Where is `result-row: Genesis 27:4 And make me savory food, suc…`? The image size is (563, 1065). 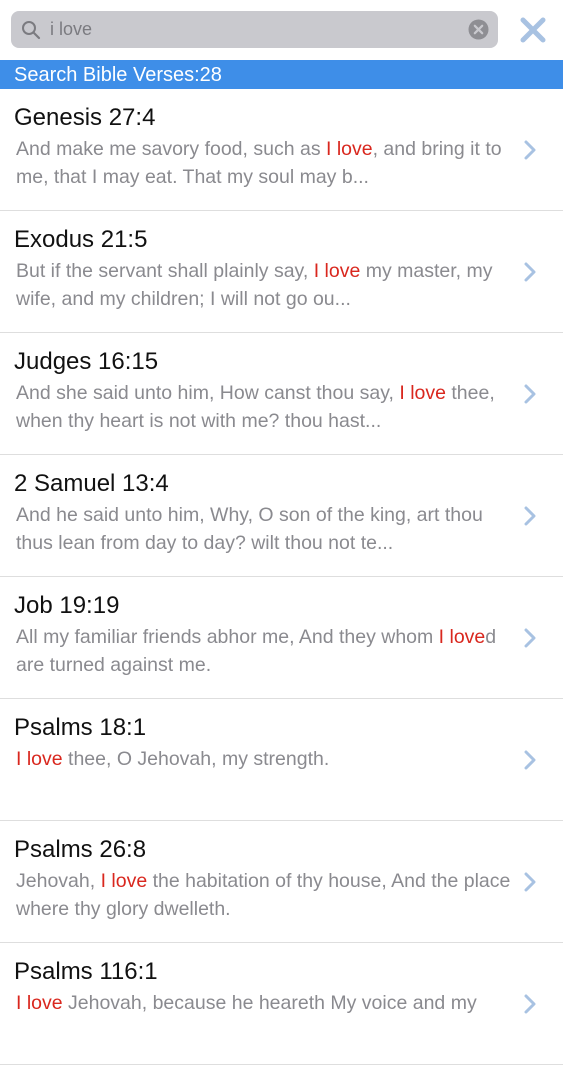 result-row: Genesis 27:4 And make me savory food, suc… is located at coordinates (281, 150).